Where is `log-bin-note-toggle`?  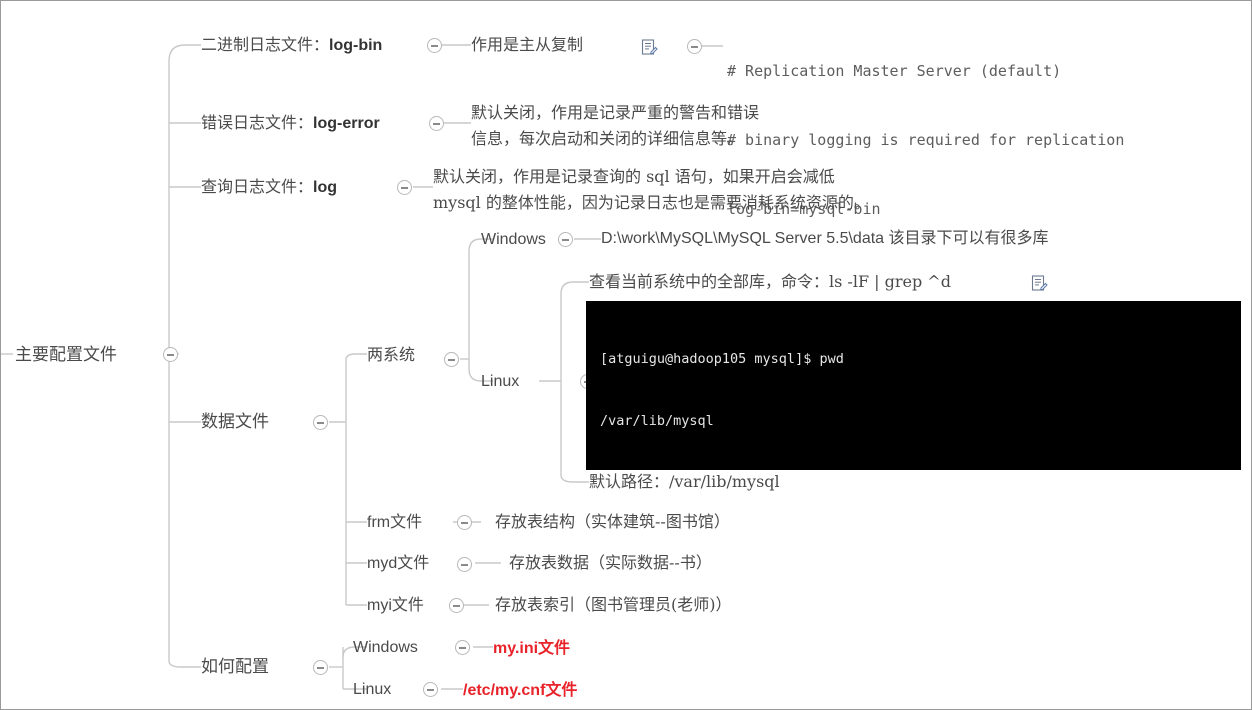 log-bin-note-toggle is located at coordinates (694, 46).